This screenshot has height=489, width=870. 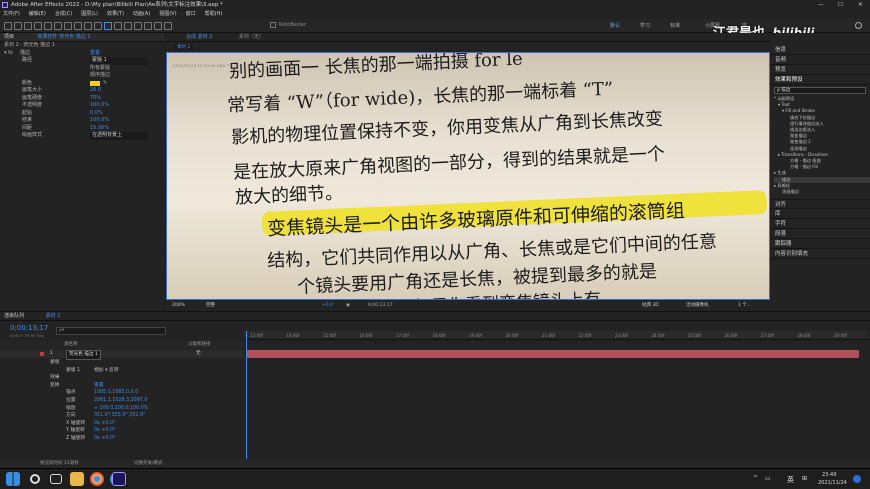 What do you see at coordinates (820, 90) in the screenshot?
I see `effects-search-input: ρ 描边` at bounding box center [820, 90].